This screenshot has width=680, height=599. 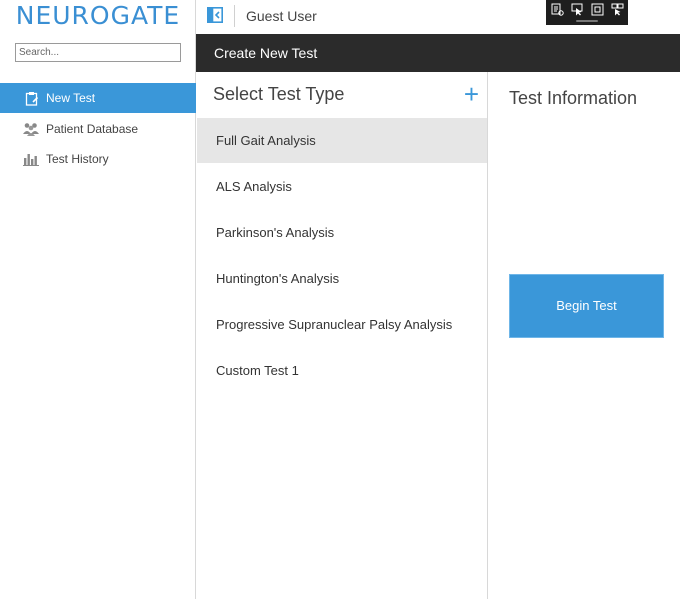 What do you see at coordinates (31, 98) in the screenshot?
I see `clipboard-icon` at bounding box center [31, 98].